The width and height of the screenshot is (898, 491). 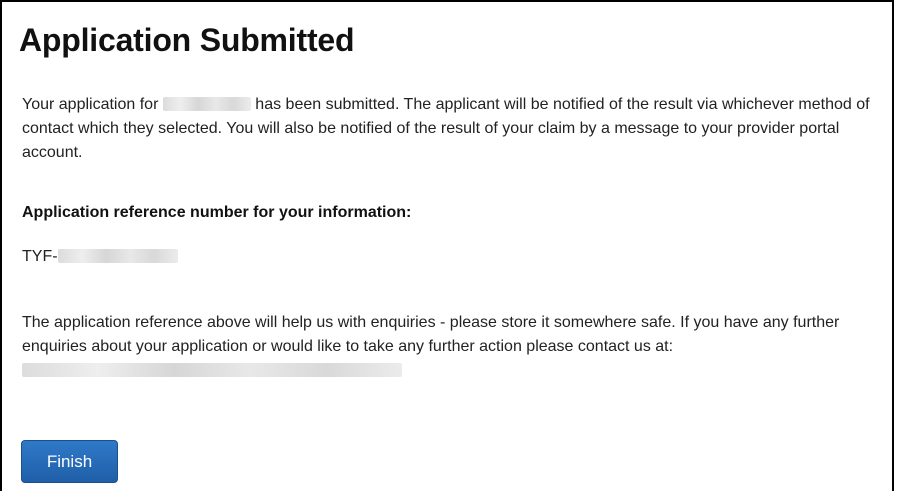 I want to click on redacted-application-name, so click(x=206, y=104).